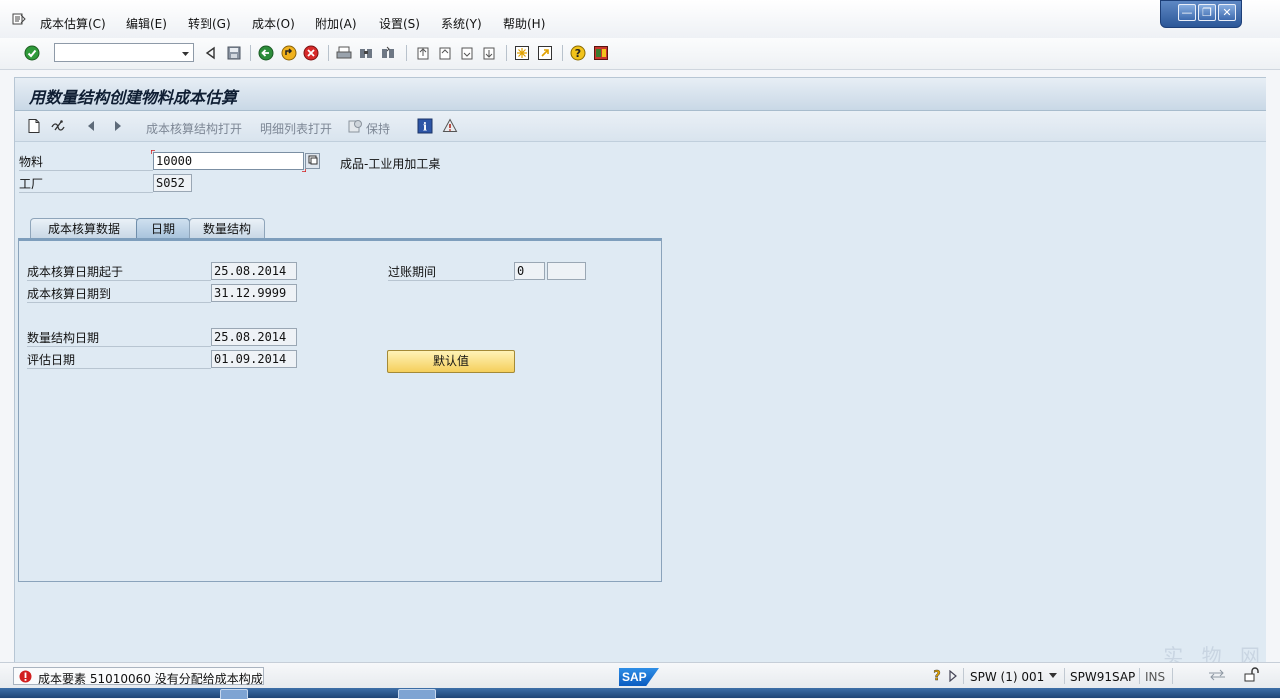 This screenshot has height=699, width=1280. I want to click on material-description: 成品-工业用加工桌, so click(390, 164).